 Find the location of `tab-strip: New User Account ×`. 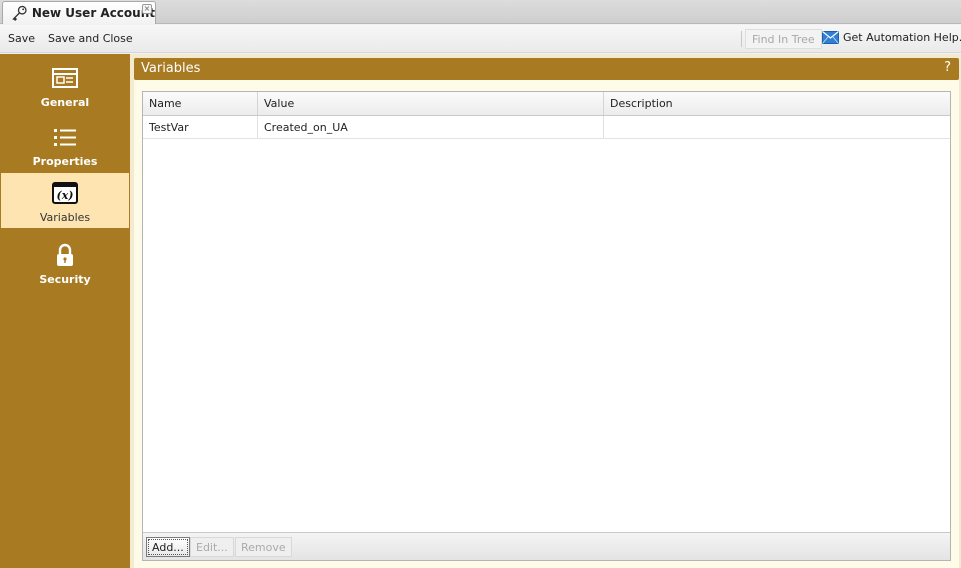

tab-strip: New User Account × is located at coordinates (480, 12).